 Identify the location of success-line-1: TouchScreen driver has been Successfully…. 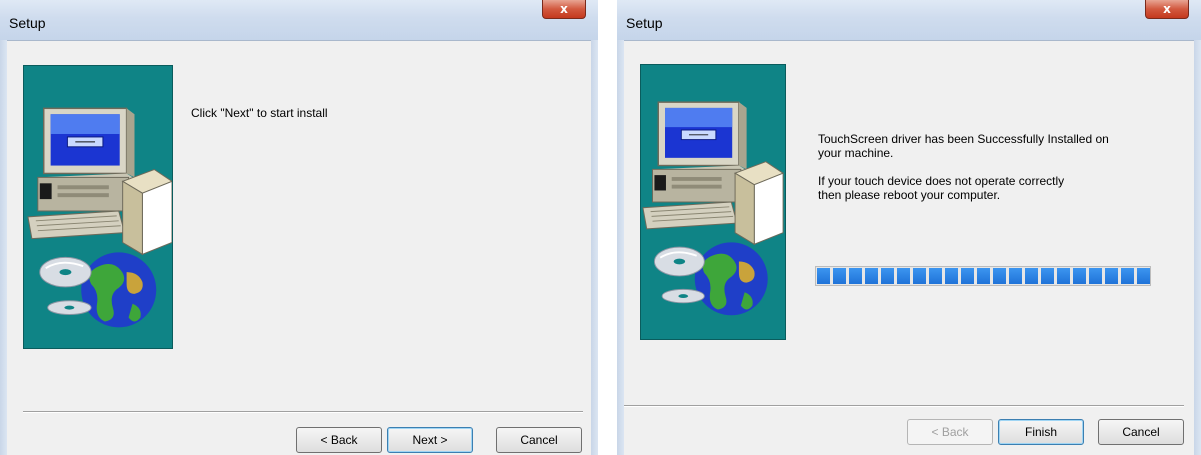
(963, 139).